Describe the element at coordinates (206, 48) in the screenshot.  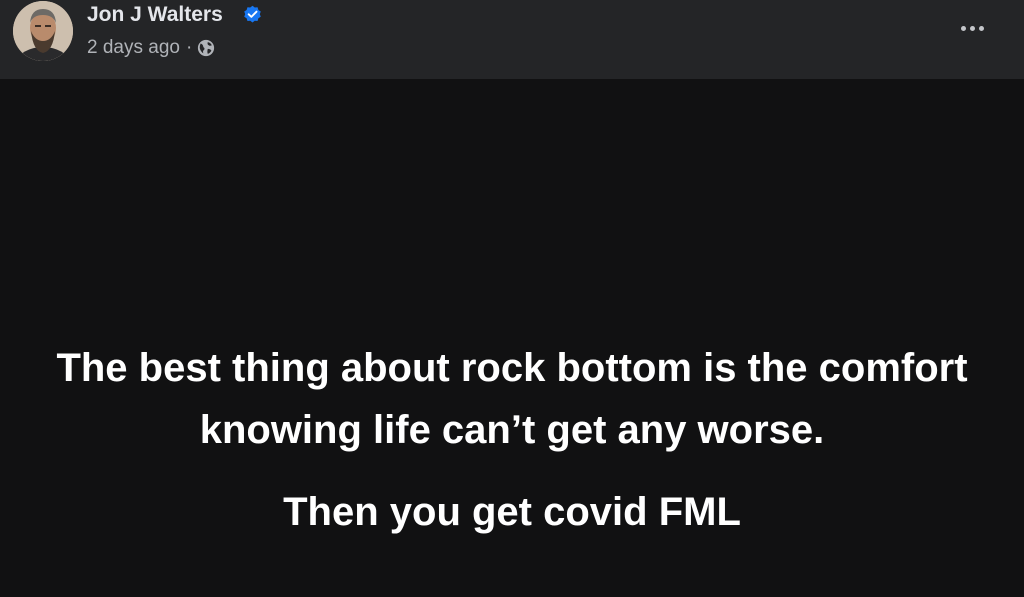
I see `globe-icon` at that location.